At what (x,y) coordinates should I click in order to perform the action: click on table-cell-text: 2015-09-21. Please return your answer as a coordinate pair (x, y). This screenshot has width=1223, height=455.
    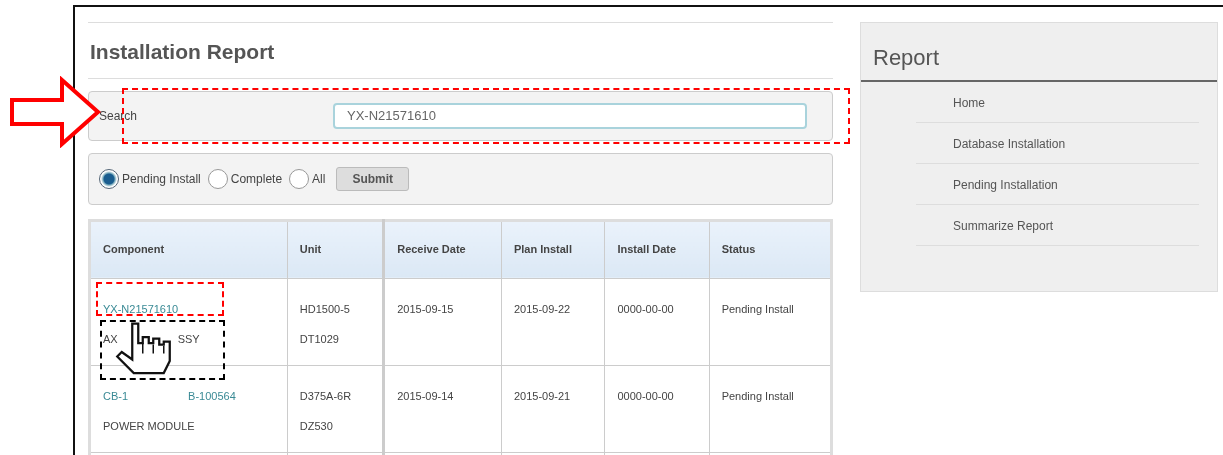
    Looking at the image, I should click on (542, 395).